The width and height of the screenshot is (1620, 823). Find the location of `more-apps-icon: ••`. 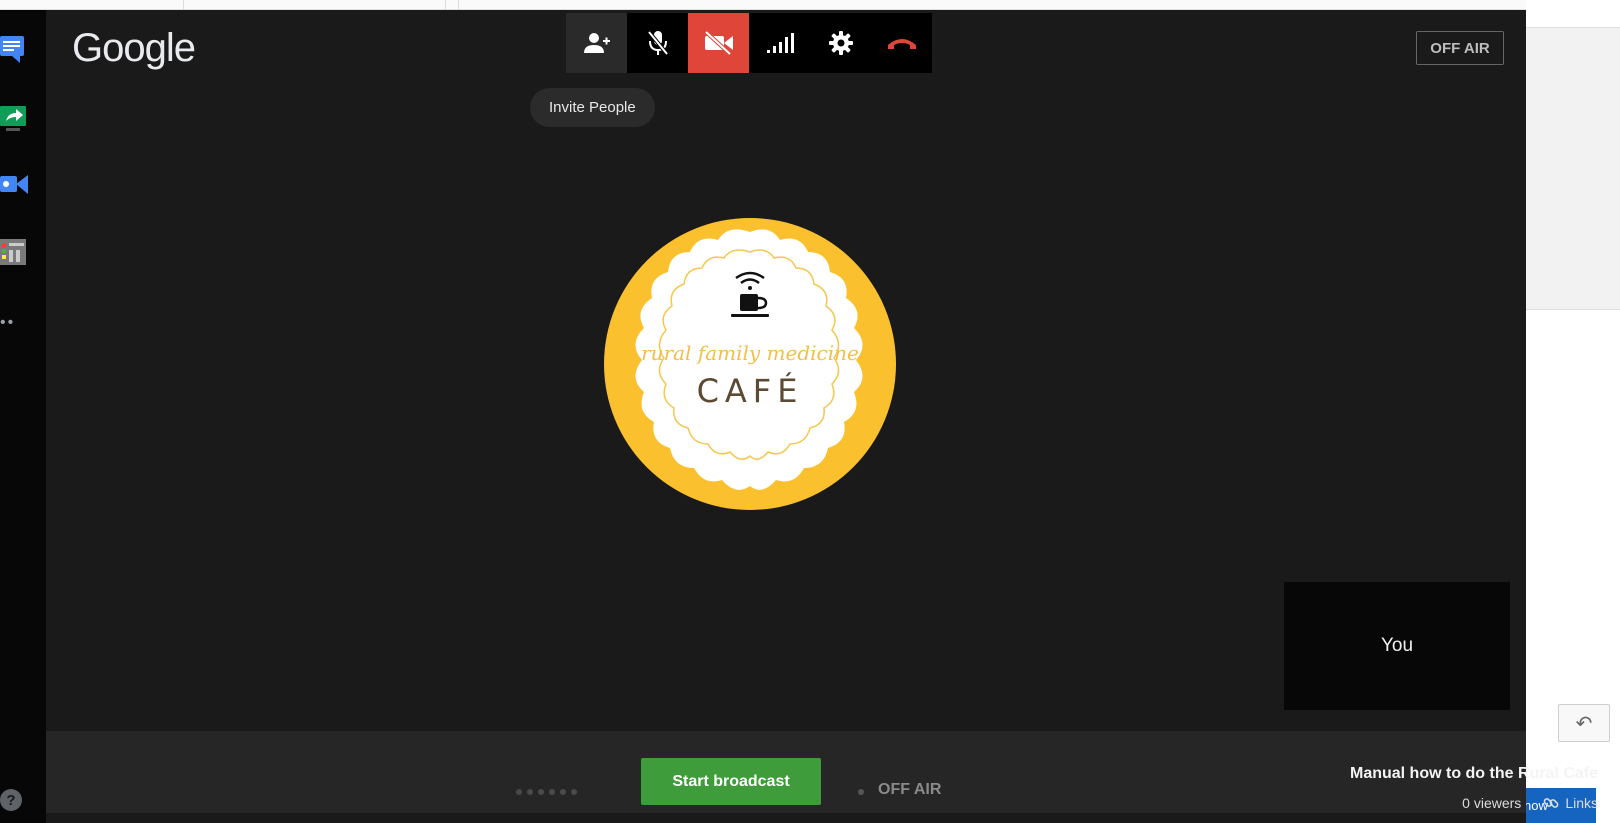

more-apps-icon: •• is located at coordinates (7, 323).